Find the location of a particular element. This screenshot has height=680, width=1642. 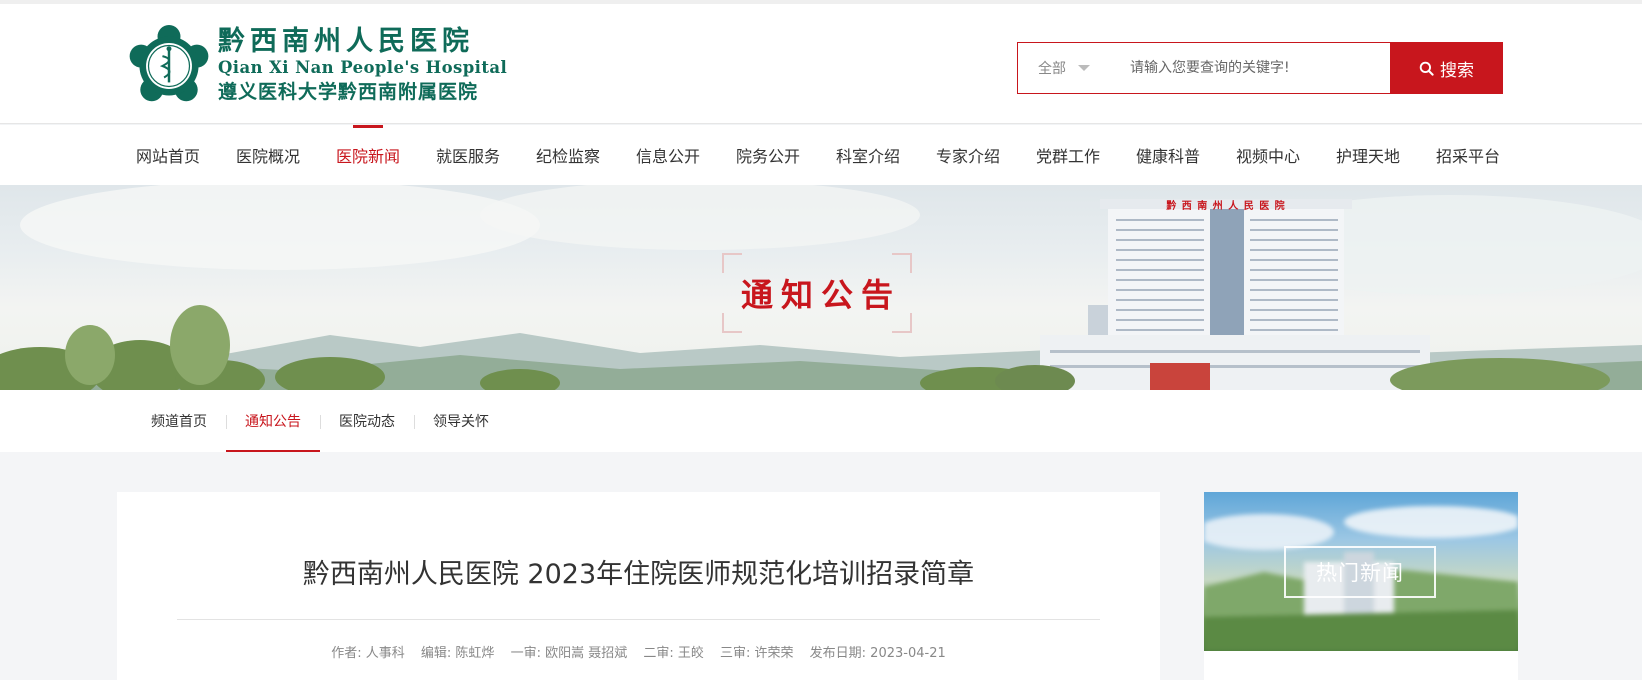

logo-name-cn: 黔西南州人民医院 is located at coordinates (346, 41).